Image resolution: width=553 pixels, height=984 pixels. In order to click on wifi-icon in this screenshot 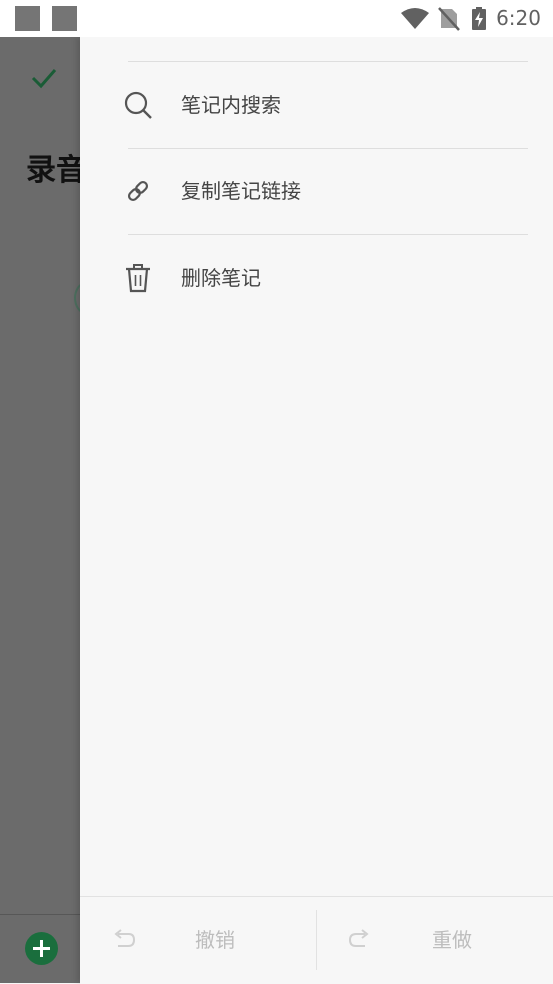, I will do `click(415, 18)`.